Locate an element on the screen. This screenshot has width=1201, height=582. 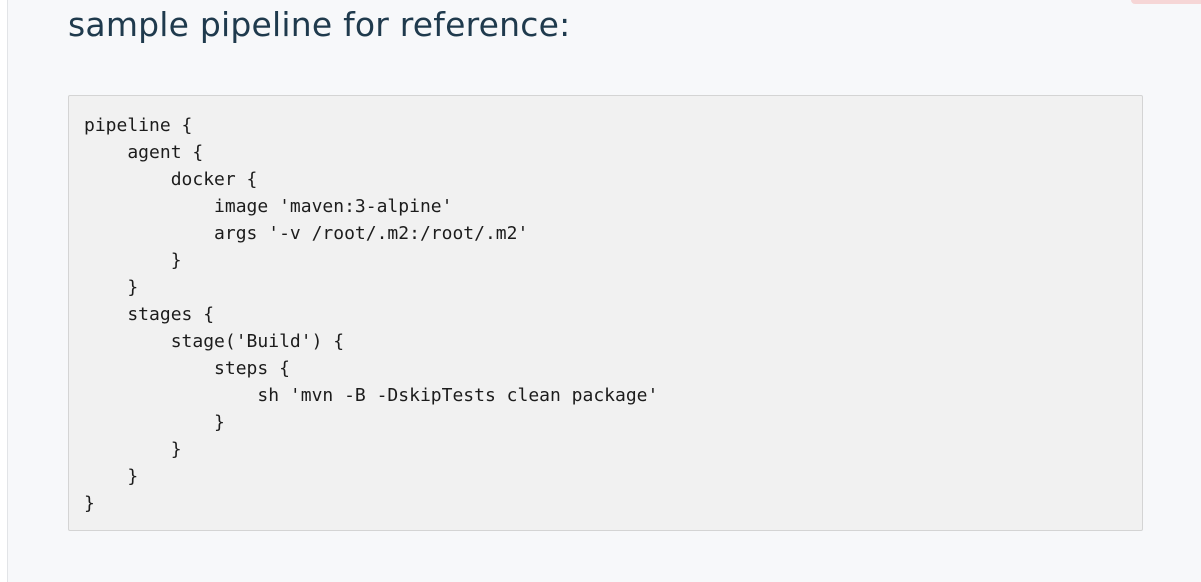
code-line: args '-v /root/.m2:/root/.m2' is located at coordinates (306, 233).